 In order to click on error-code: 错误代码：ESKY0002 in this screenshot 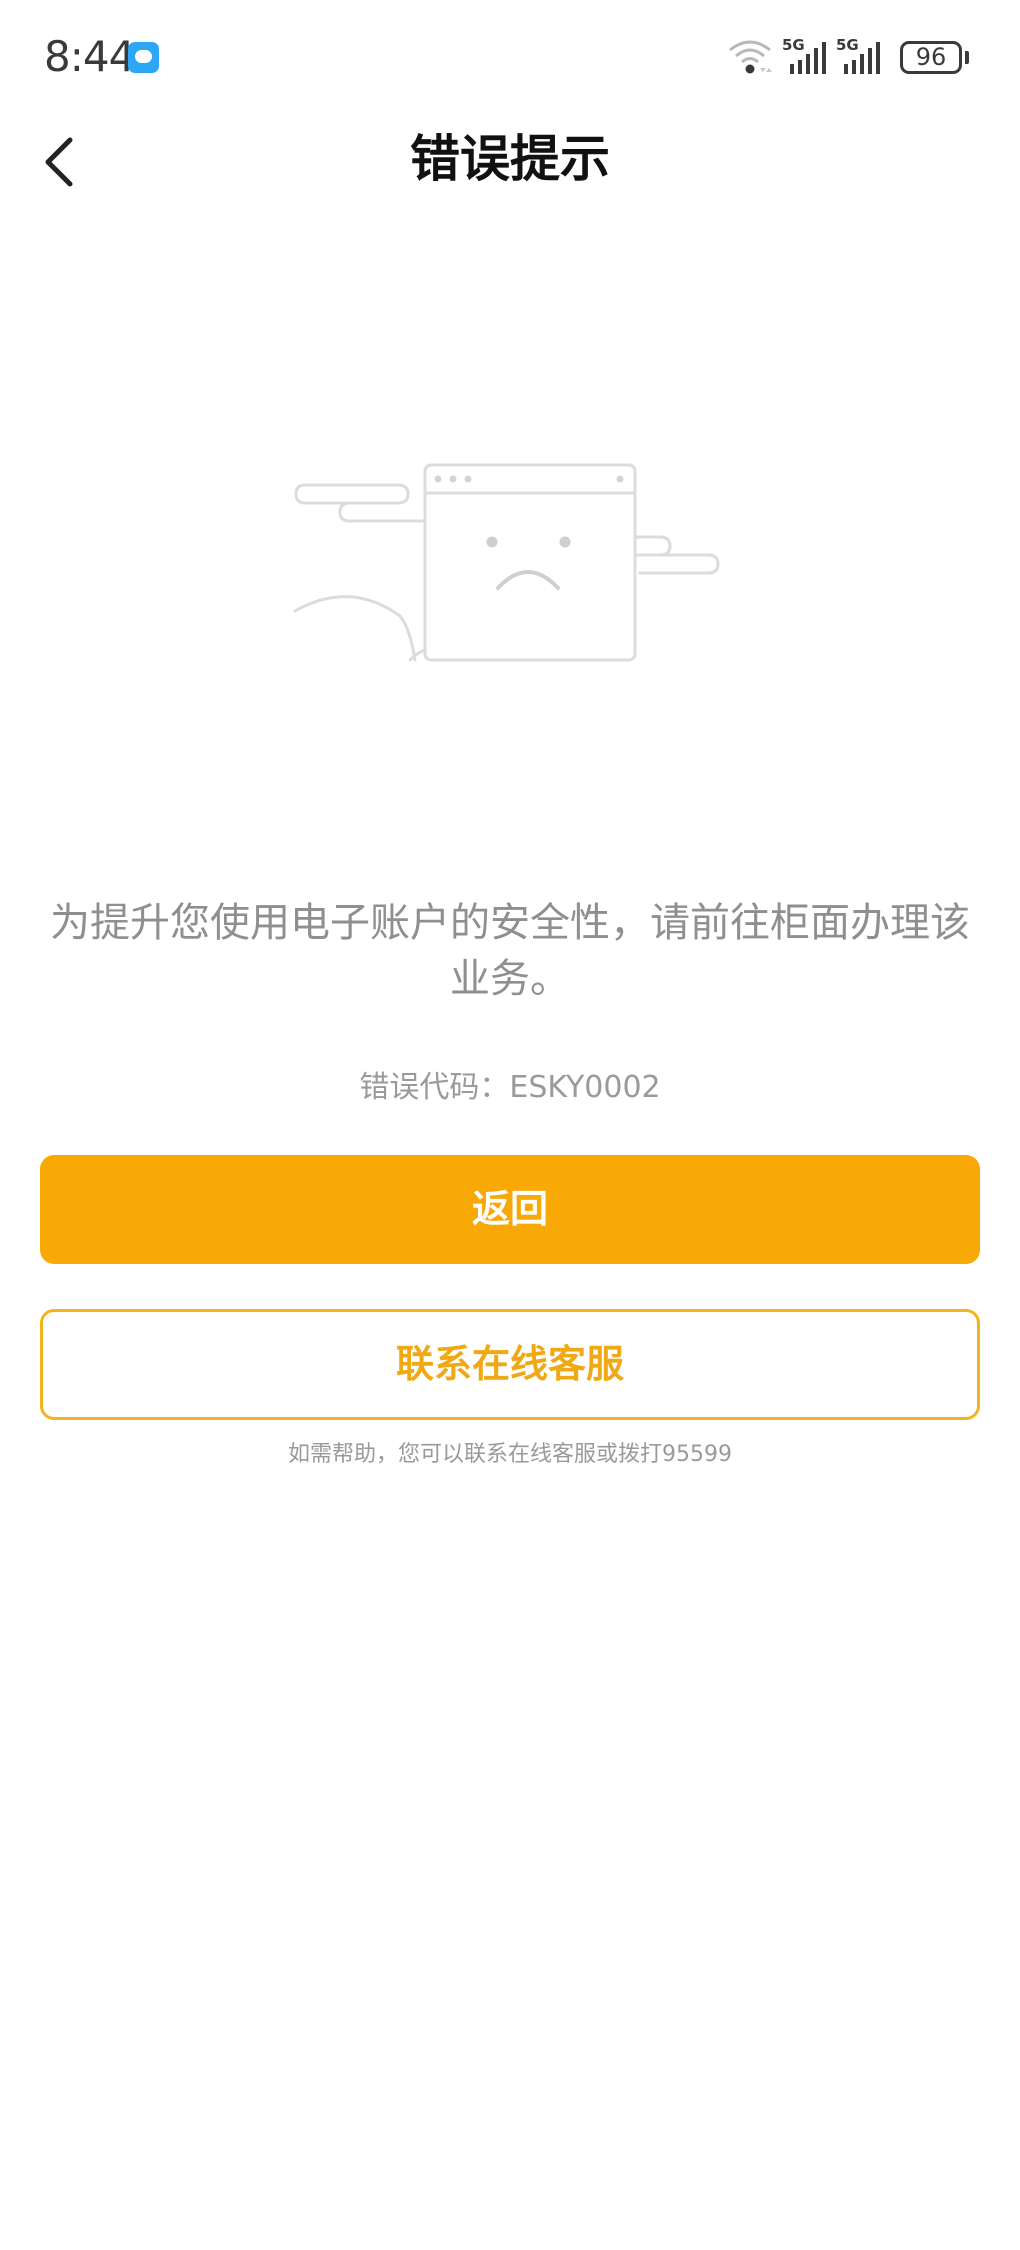, I will do `click(510, 1087)`.